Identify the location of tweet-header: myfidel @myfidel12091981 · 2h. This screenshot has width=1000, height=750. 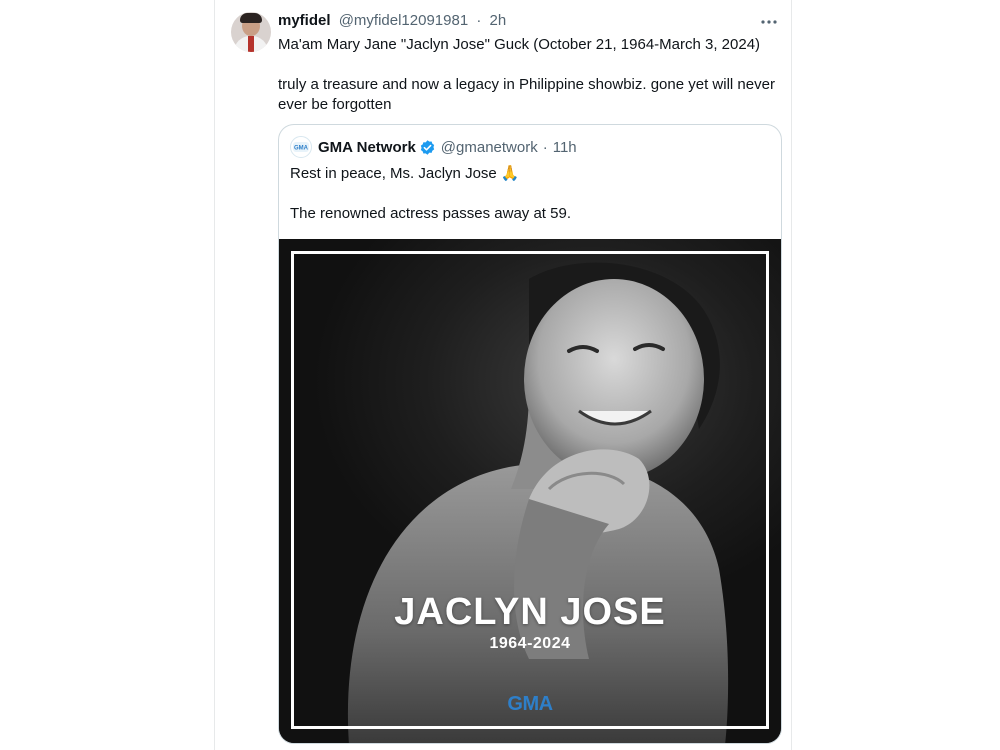
(392, 21).